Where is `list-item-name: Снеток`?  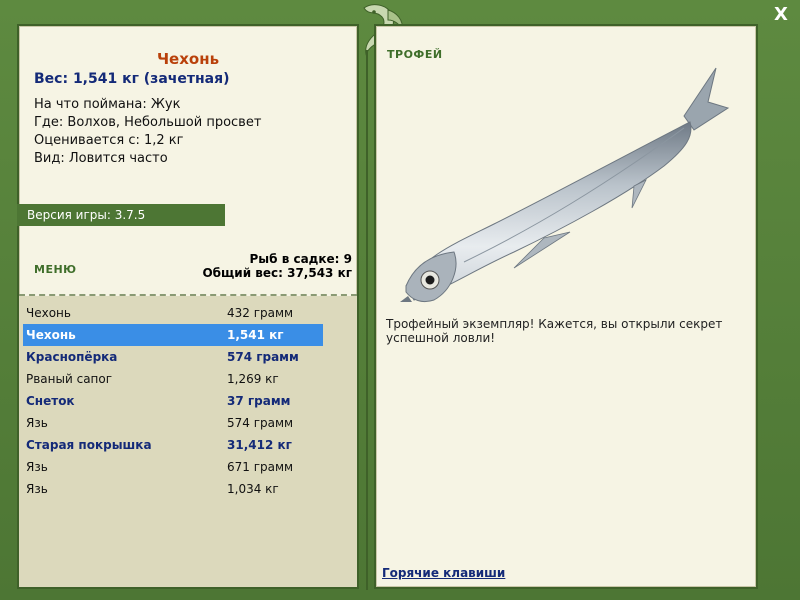
list-item-name: Снеток is located at coordinates (50, 401).